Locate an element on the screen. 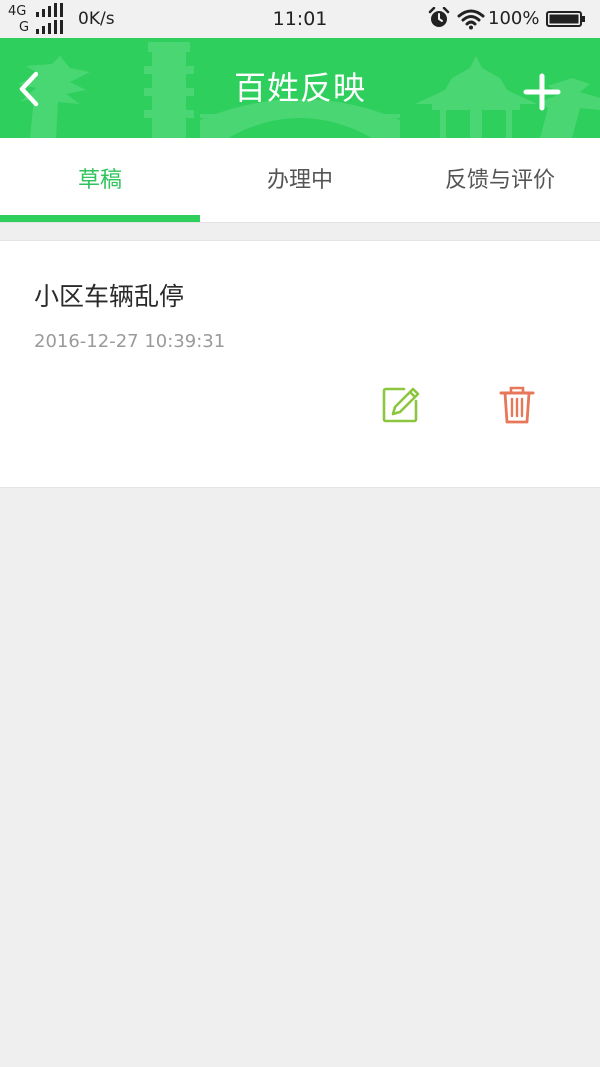 This screenshot has height=1067, width=600. tab-in-progress: 办理中 is located at coordinates (300, 180).